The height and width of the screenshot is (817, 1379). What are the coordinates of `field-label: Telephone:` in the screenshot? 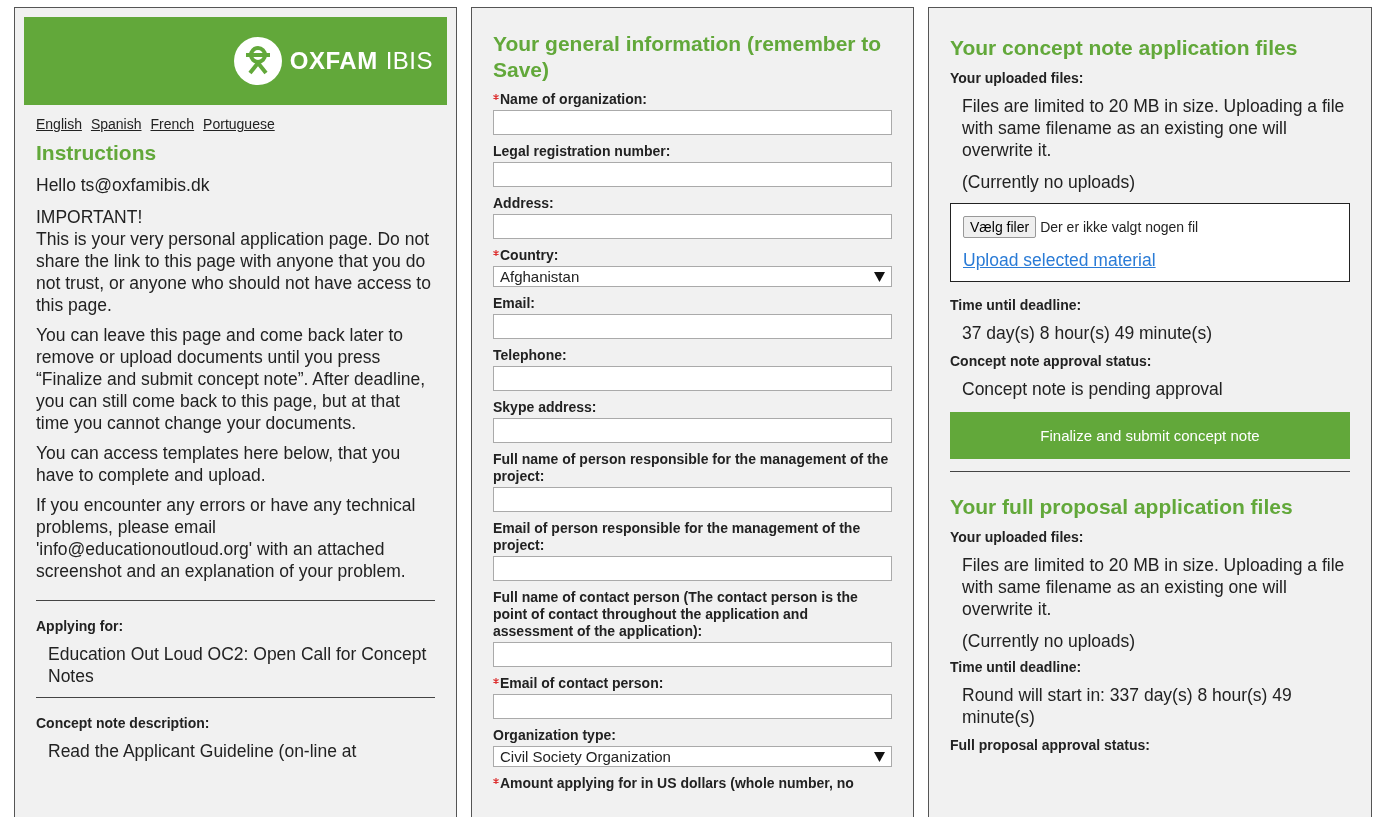 It's located at (530, 355).